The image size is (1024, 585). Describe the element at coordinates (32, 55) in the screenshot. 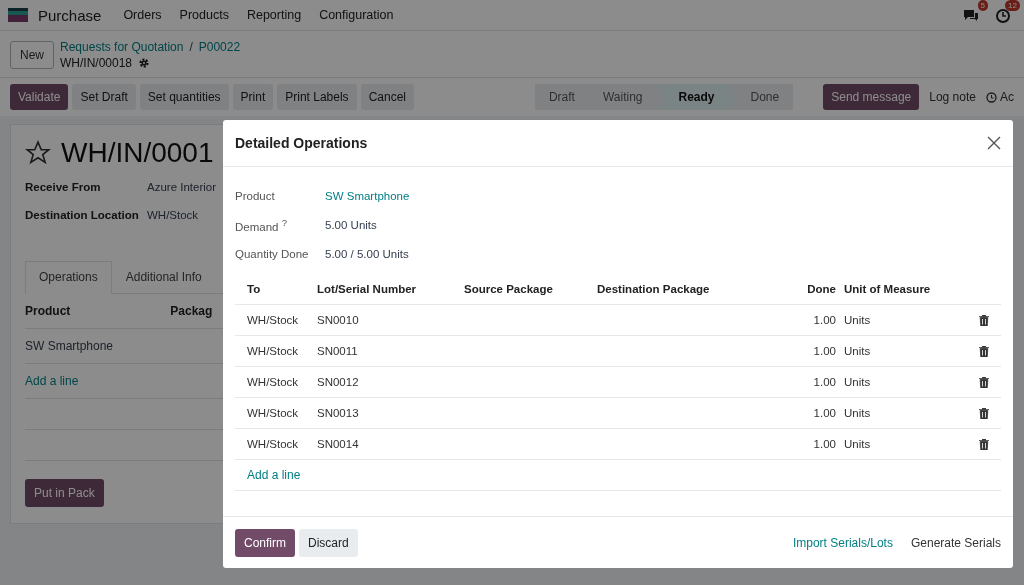

I see `new-button: New` at that location.